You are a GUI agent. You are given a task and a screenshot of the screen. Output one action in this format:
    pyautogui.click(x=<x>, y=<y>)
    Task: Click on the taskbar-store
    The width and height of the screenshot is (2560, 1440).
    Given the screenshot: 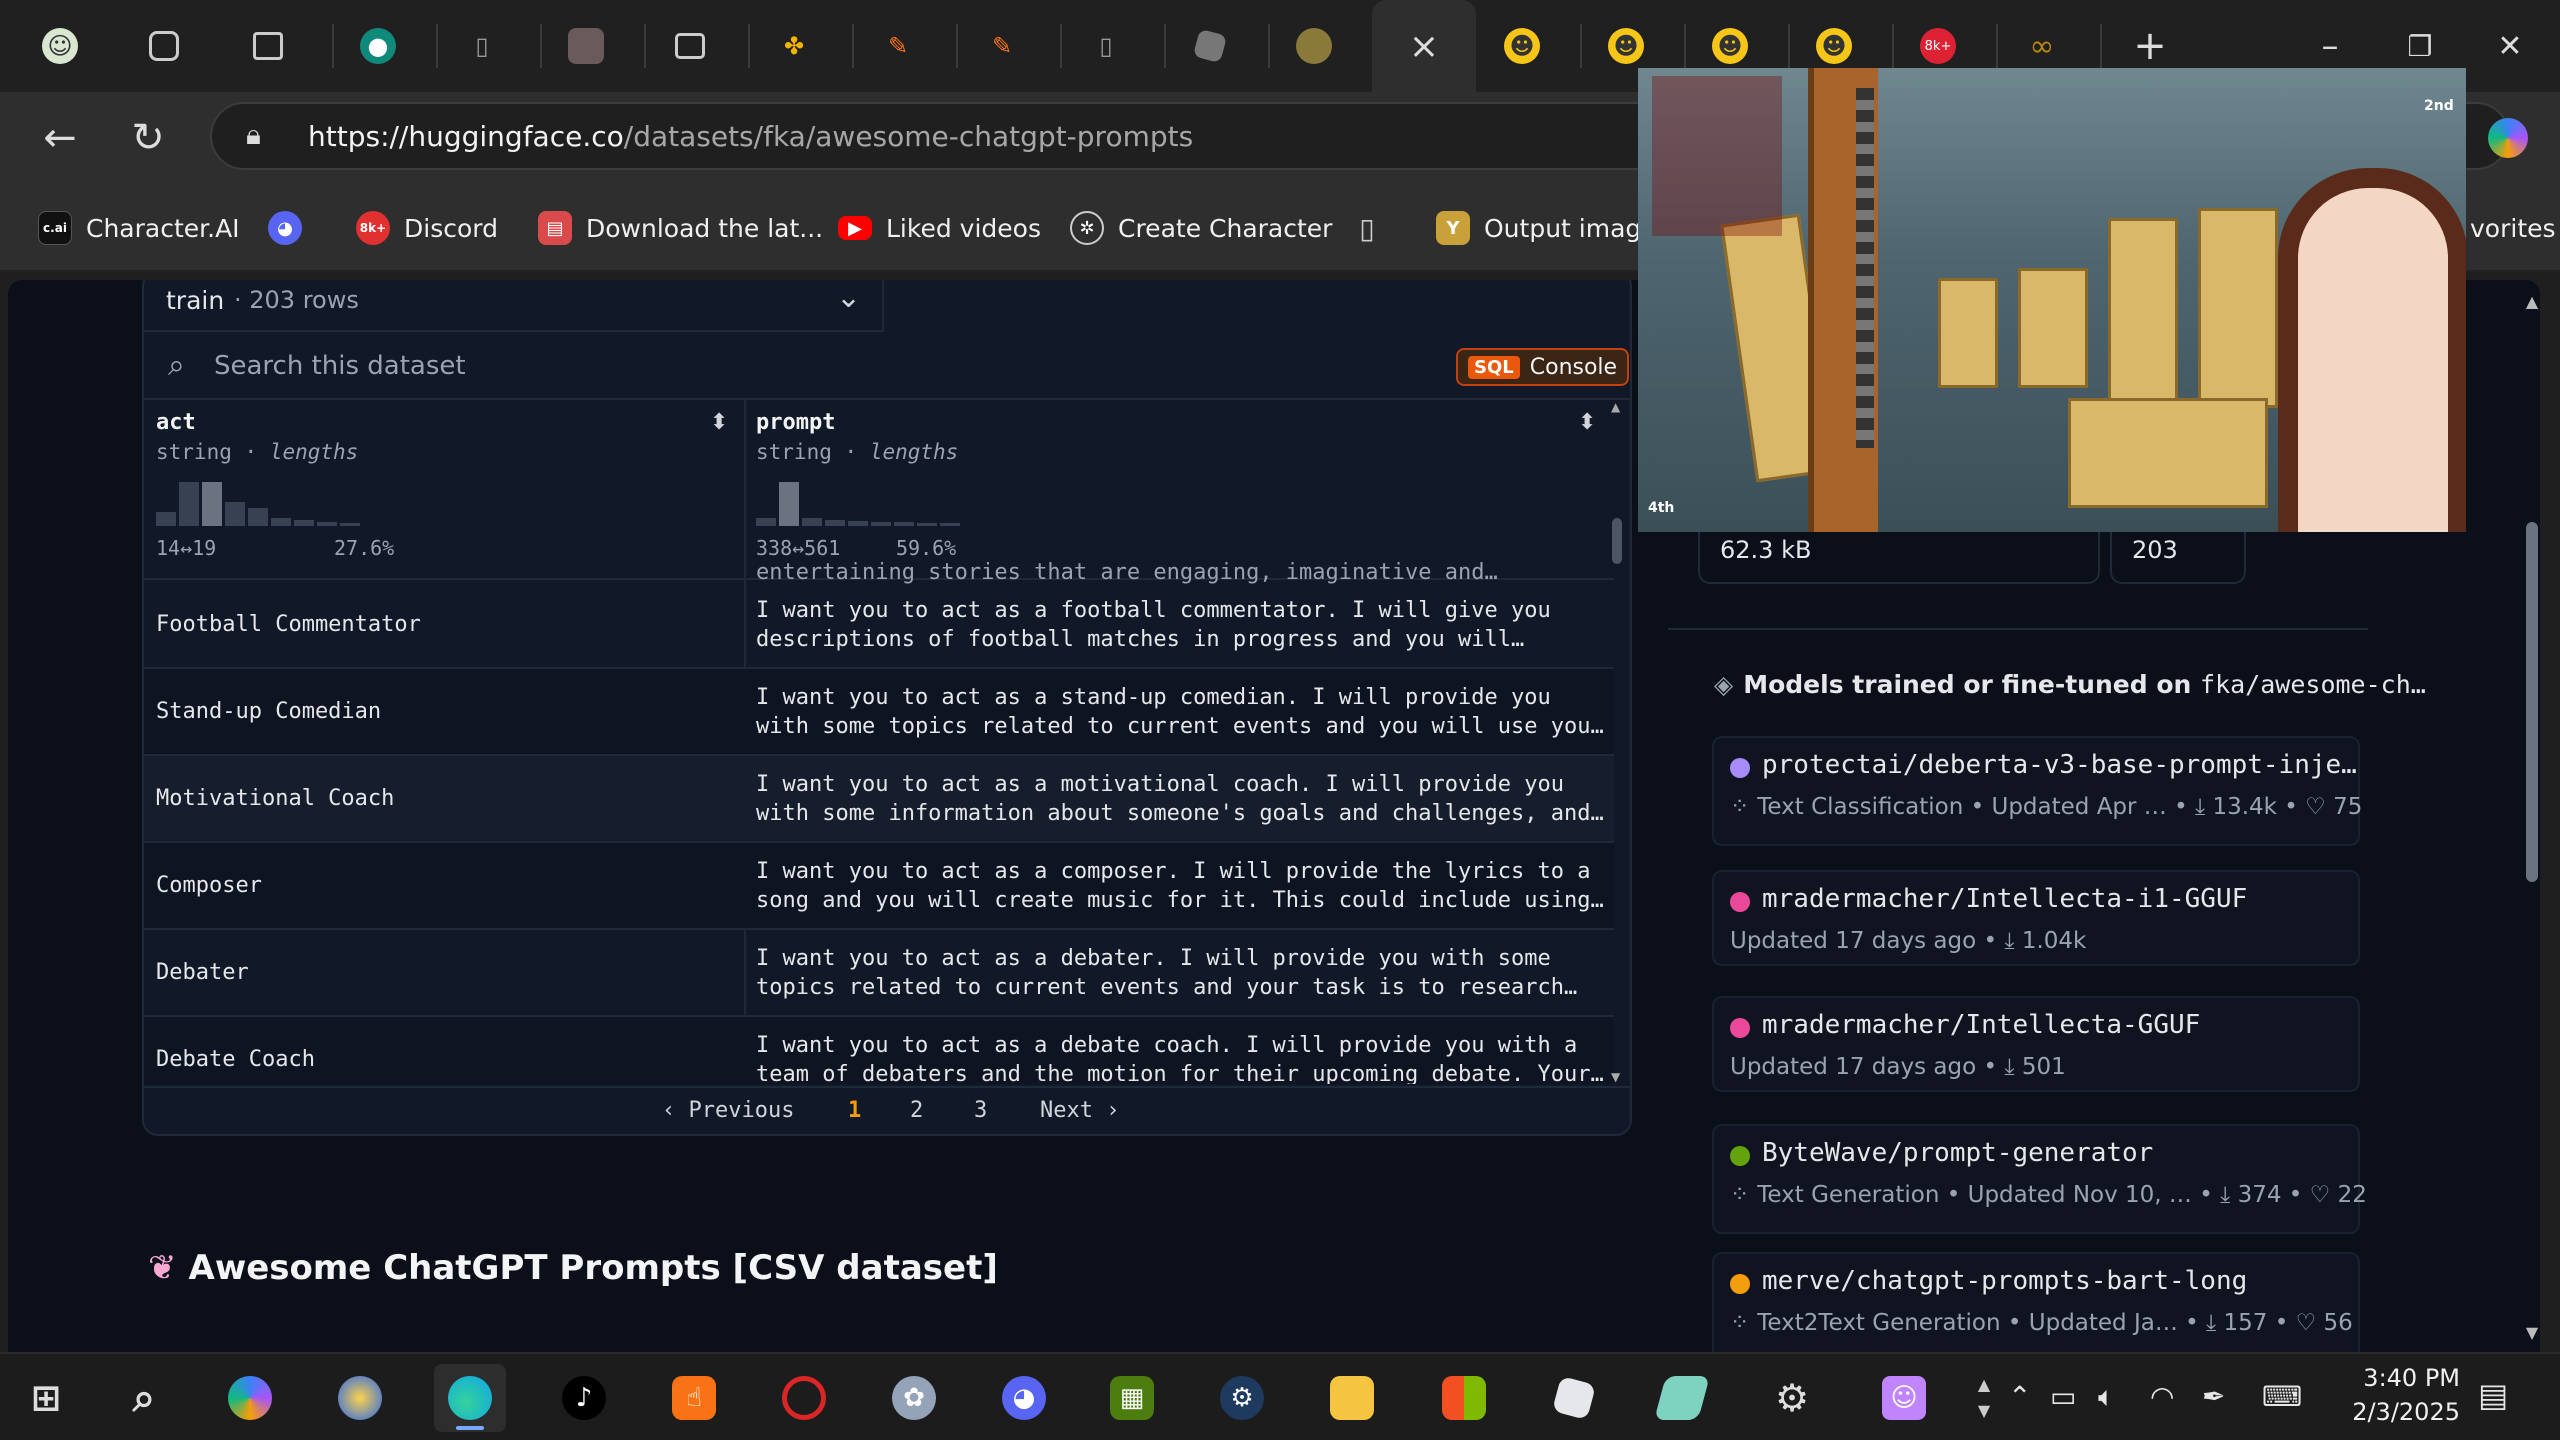 What is the action you would take?
    pyautogui.click(x=1464, y=1398)
    